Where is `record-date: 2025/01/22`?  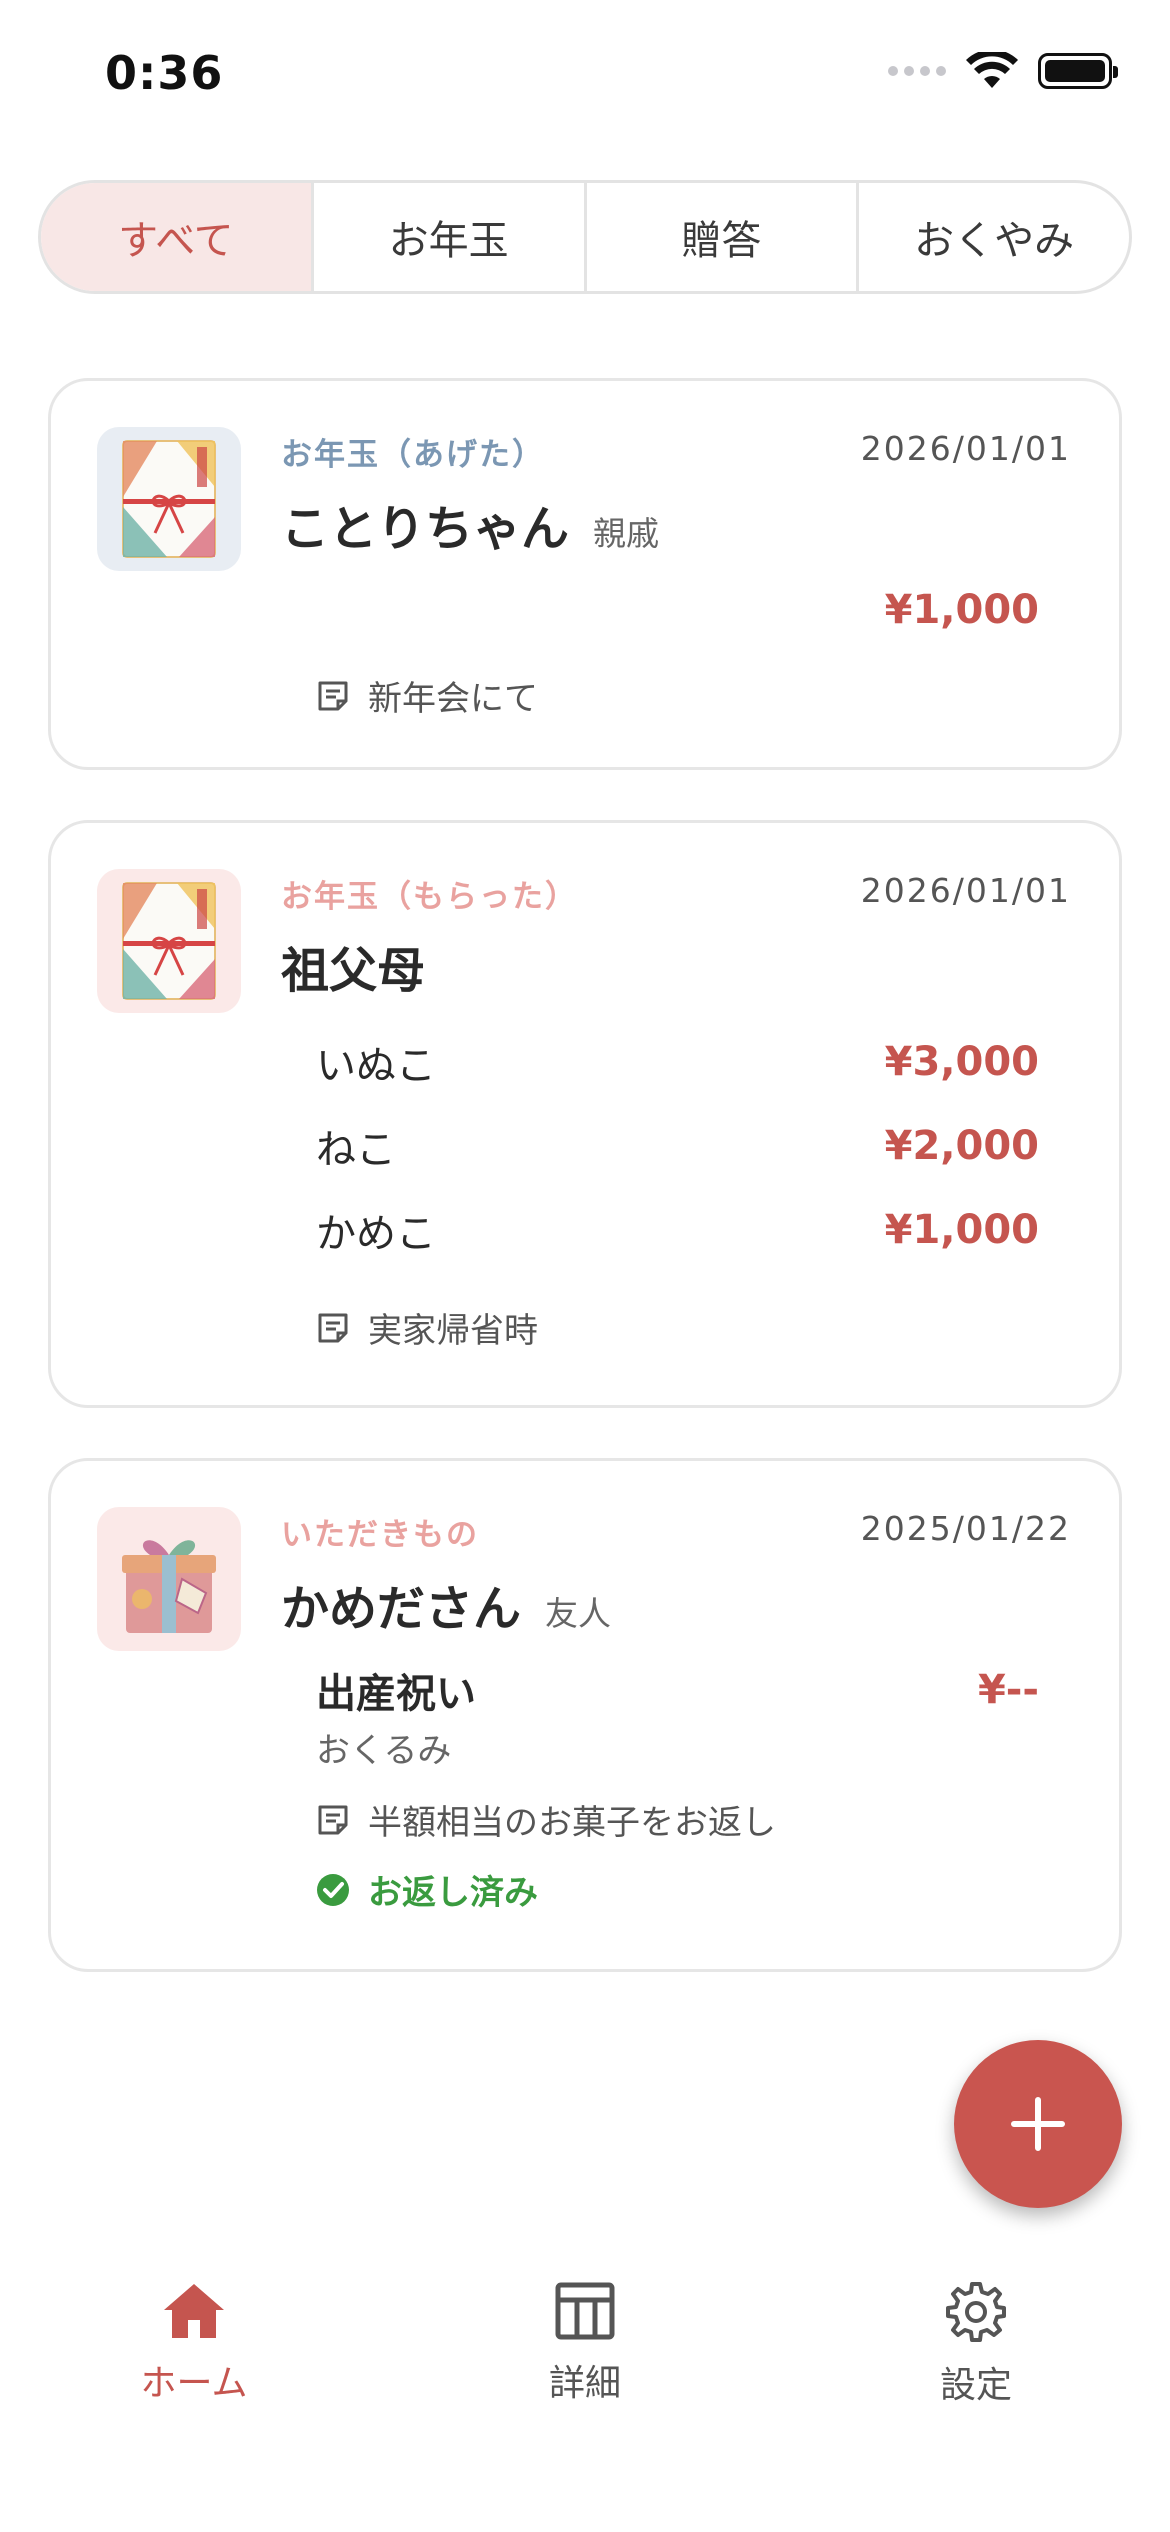
record-date: 2025/01/22 is located at coordinates (965, 1528).